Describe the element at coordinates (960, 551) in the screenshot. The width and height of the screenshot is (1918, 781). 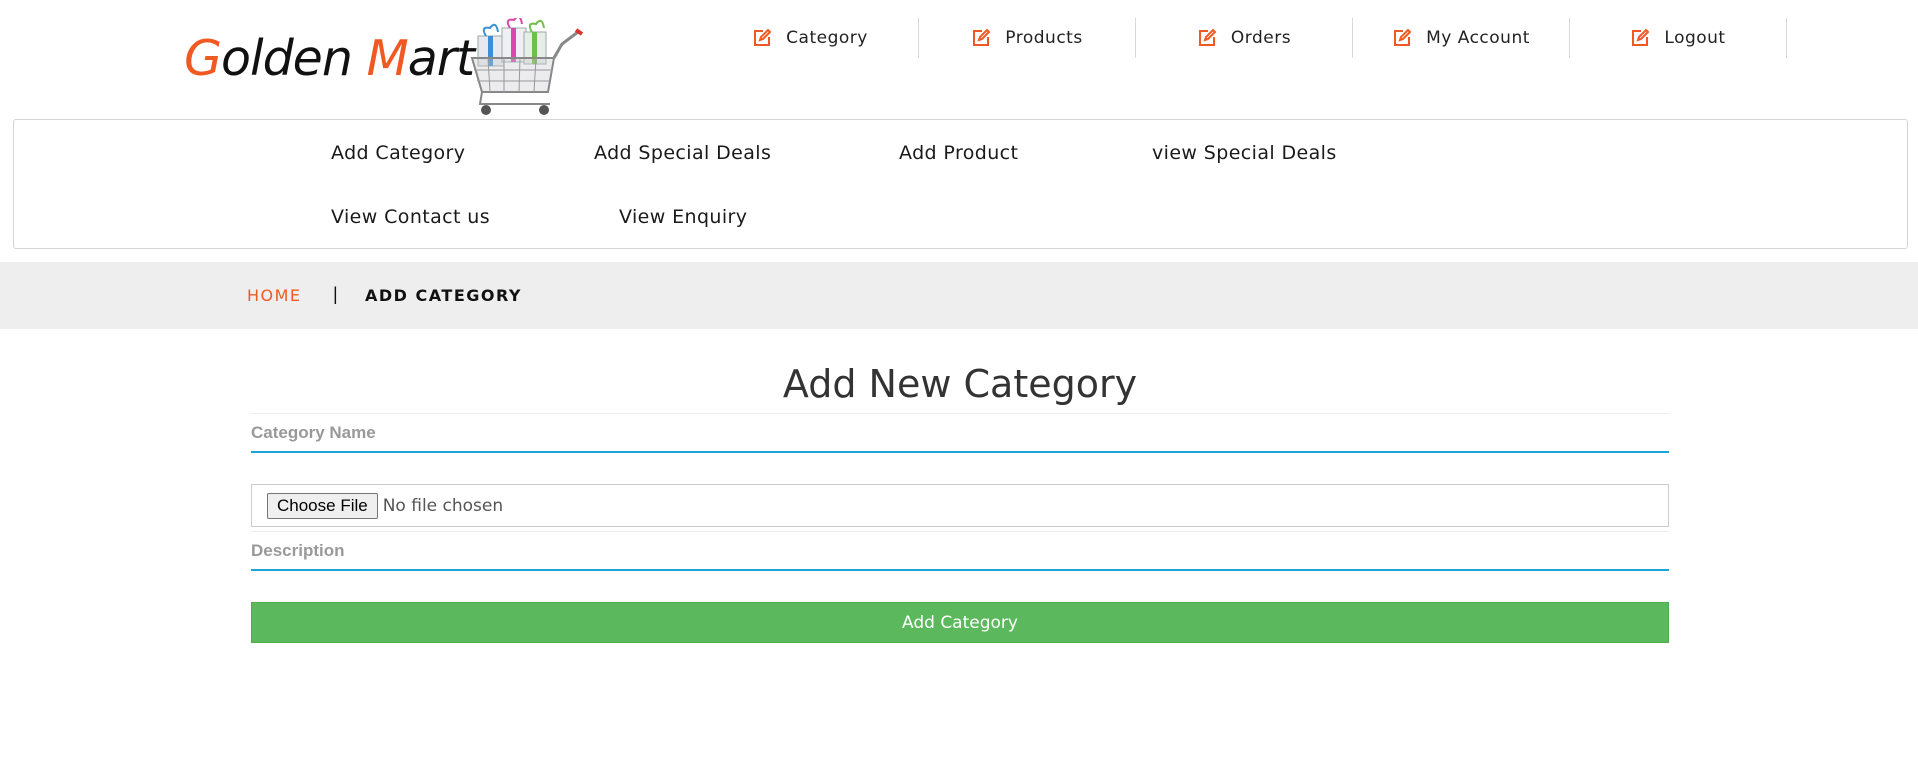
I see `description-input` at that location.